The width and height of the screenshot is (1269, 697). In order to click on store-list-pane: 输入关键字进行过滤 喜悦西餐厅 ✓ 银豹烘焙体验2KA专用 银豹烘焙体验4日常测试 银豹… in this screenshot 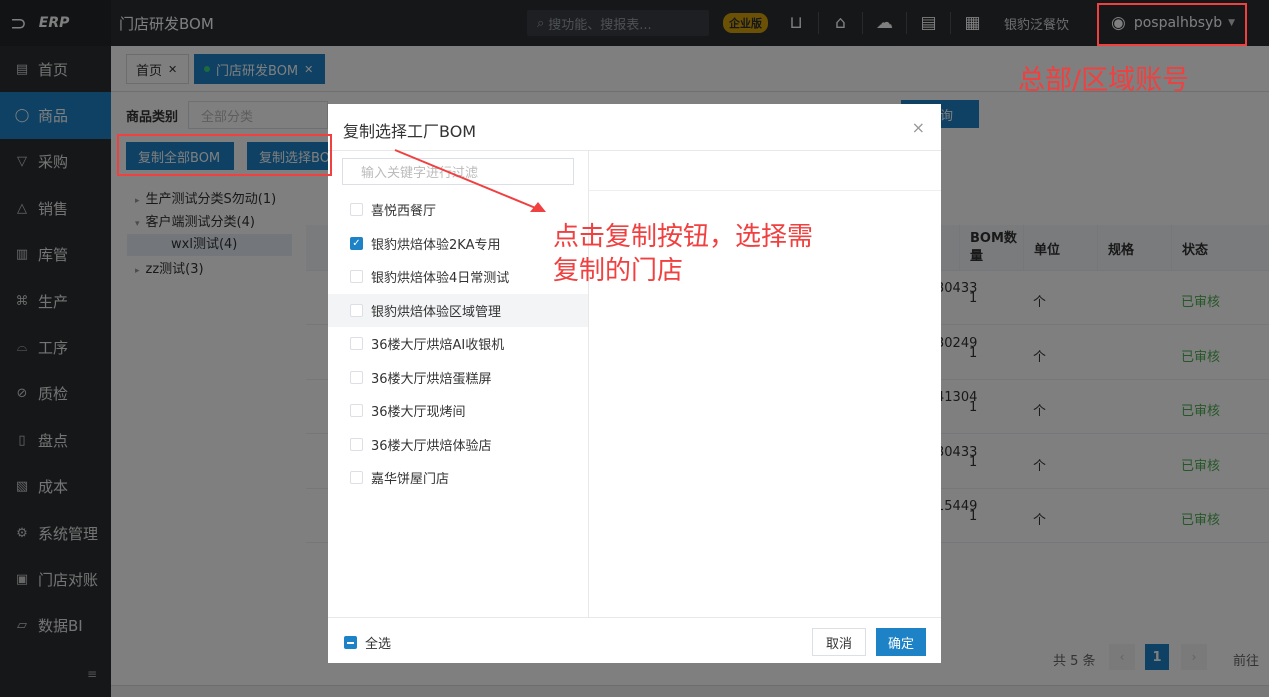, I will do `click(458, 384)`.